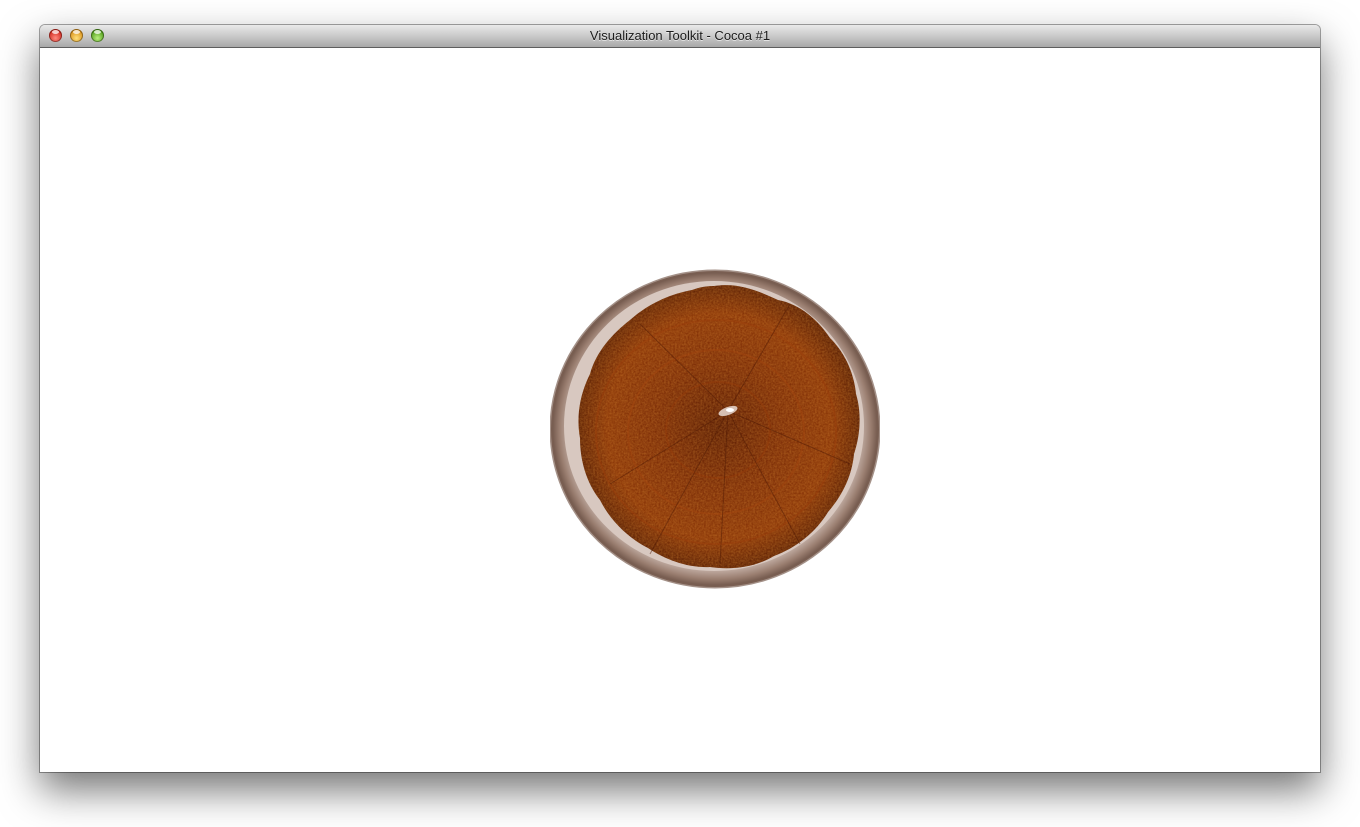 The image size is (1360, 827). I want to click on center-core, so click(730, 410).